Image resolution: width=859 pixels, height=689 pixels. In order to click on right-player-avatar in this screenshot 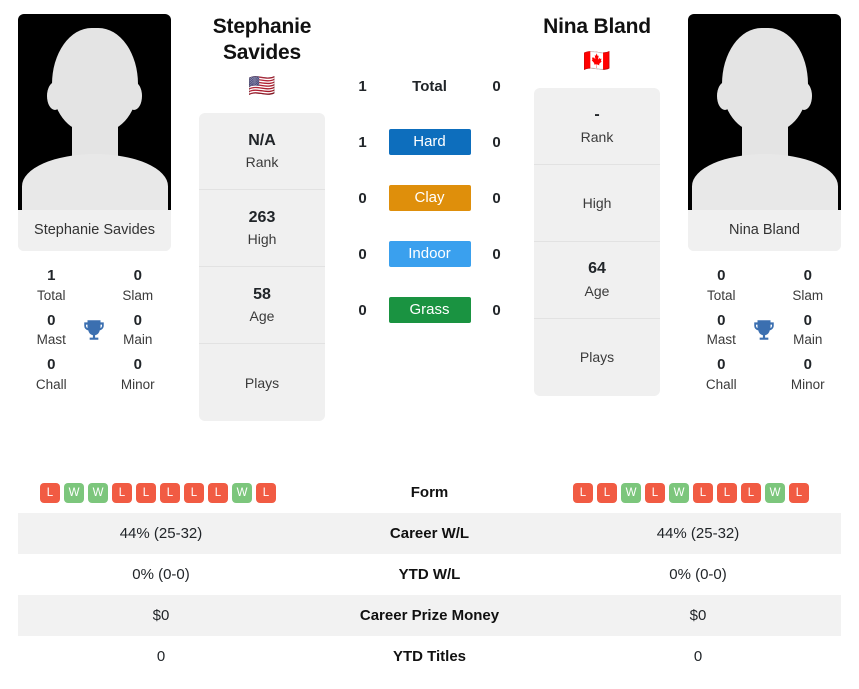, I will do `click(764, 112)`.